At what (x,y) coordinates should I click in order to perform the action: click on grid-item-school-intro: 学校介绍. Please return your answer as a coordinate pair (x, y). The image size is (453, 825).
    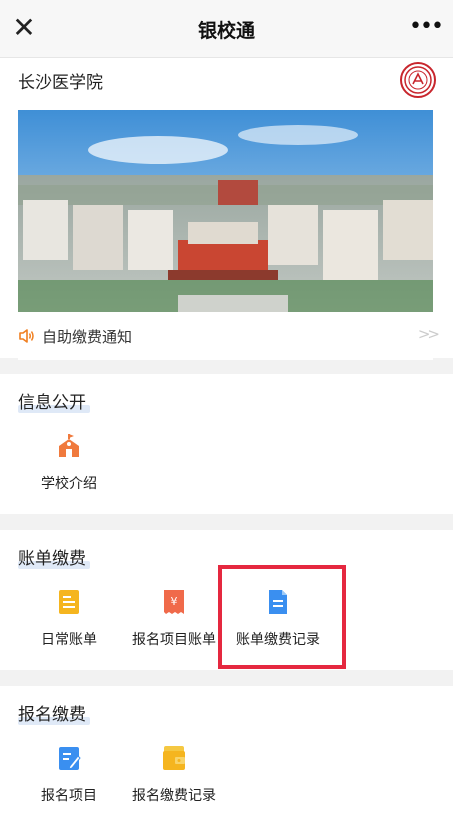
    Looking at the image, I should click on (69, 472).